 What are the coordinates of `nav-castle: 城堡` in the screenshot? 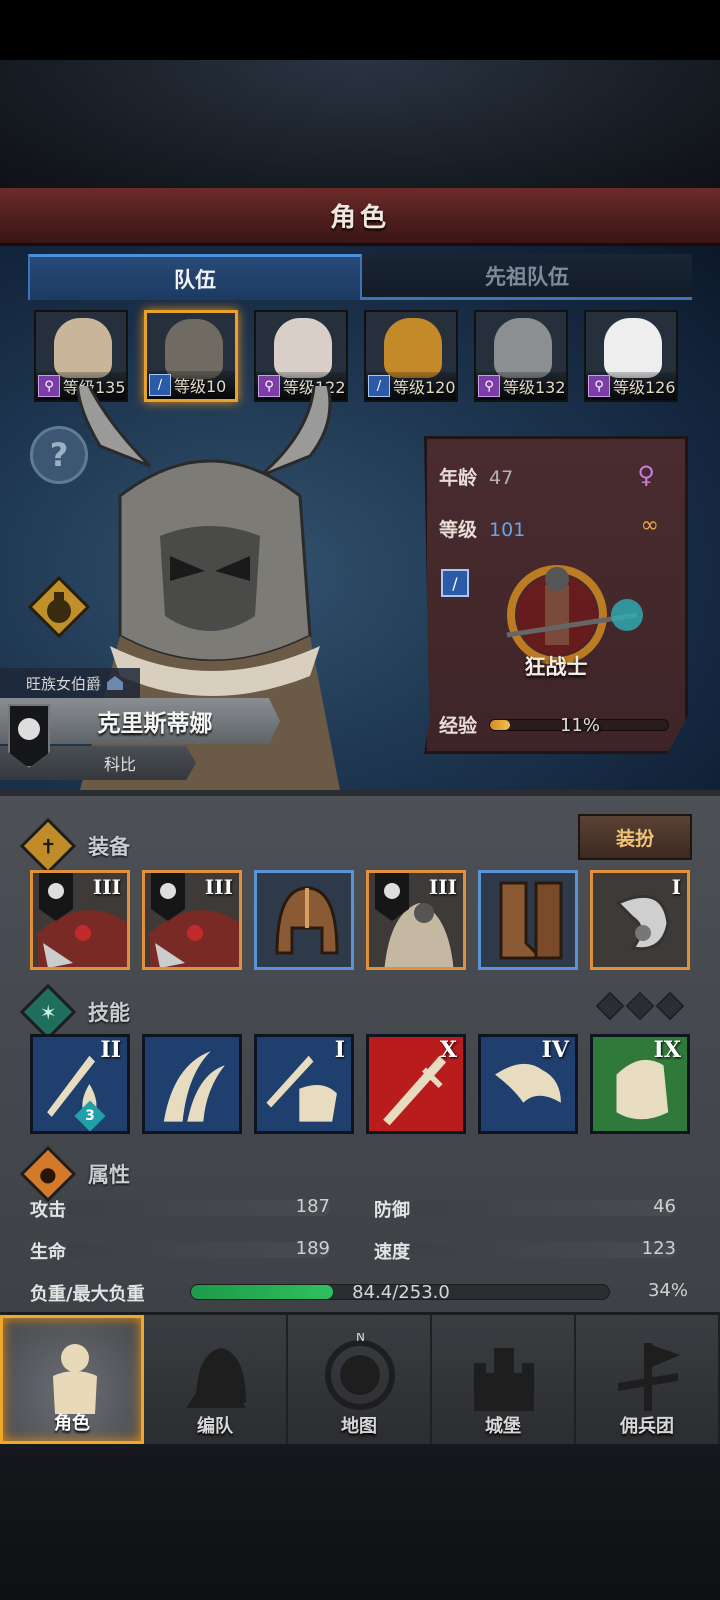 It's located at (504, 1379).